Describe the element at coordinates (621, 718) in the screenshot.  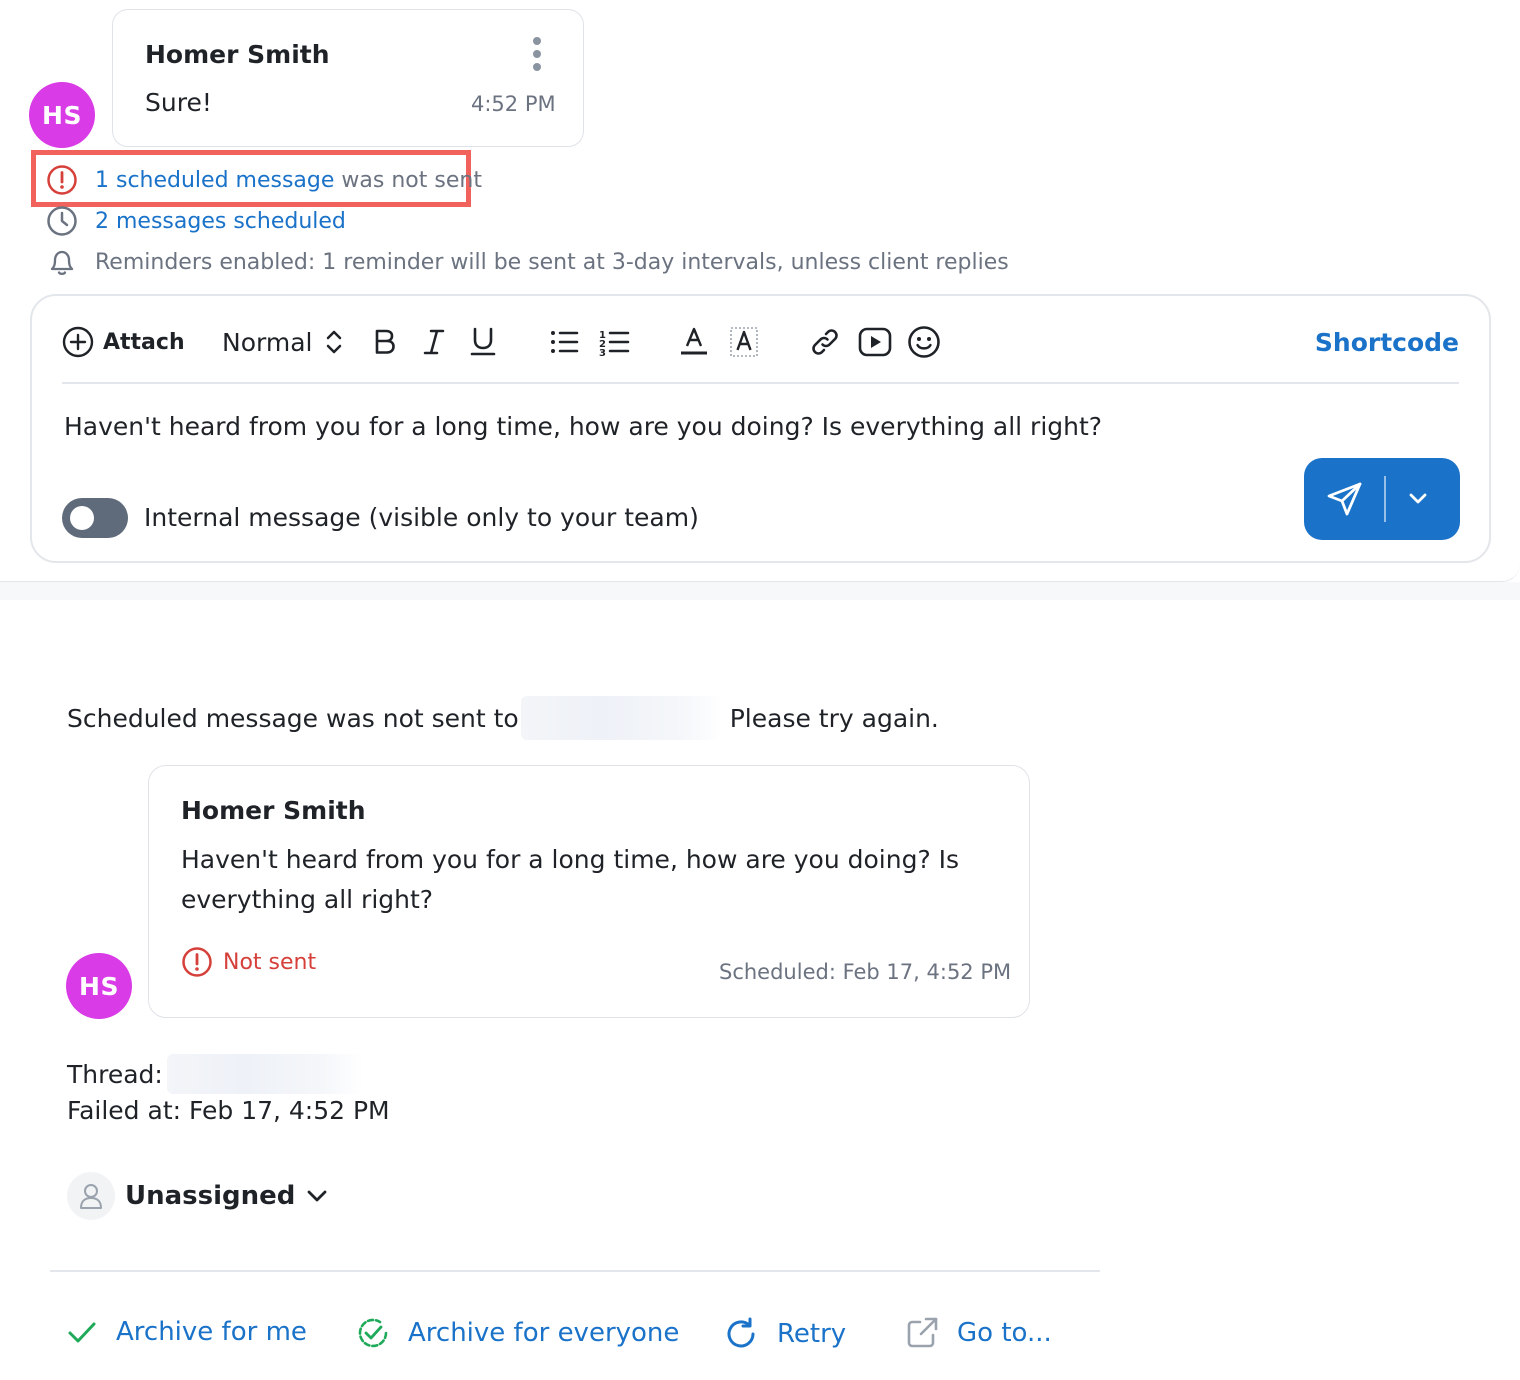
I see `redacted-recipient` at that location.